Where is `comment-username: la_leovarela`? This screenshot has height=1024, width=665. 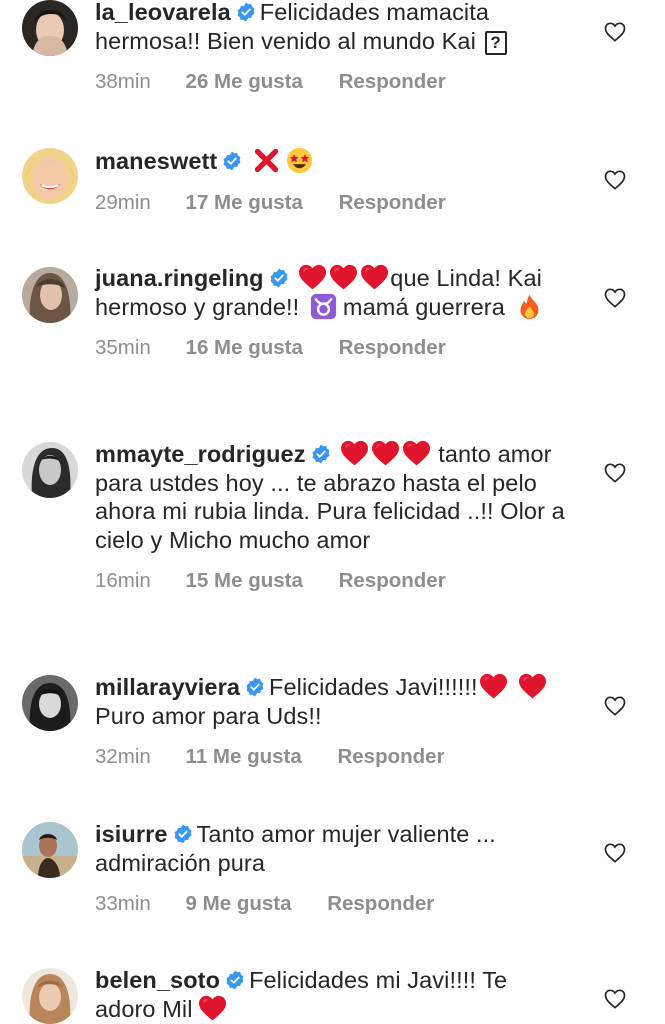 comment-username: la_leovarela is located at coordinates (163, 12).